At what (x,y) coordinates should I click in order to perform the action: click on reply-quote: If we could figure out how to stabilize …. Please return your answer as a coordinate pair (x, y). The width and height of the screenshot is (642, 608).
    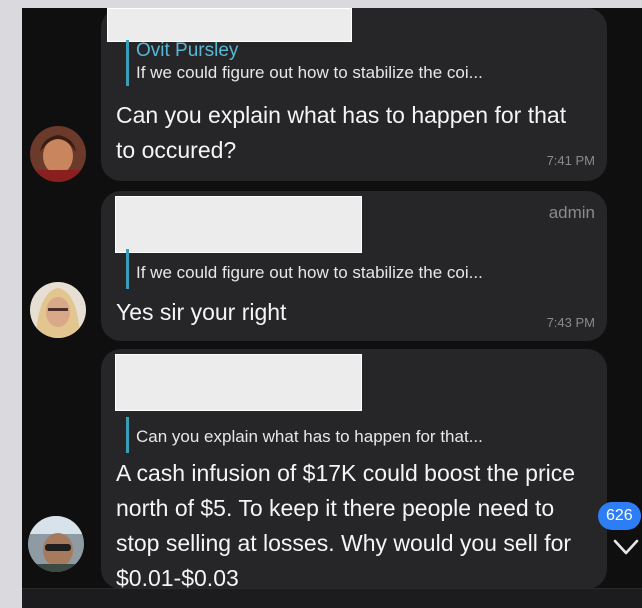
    Looking at the image, I should click on (361, 269).